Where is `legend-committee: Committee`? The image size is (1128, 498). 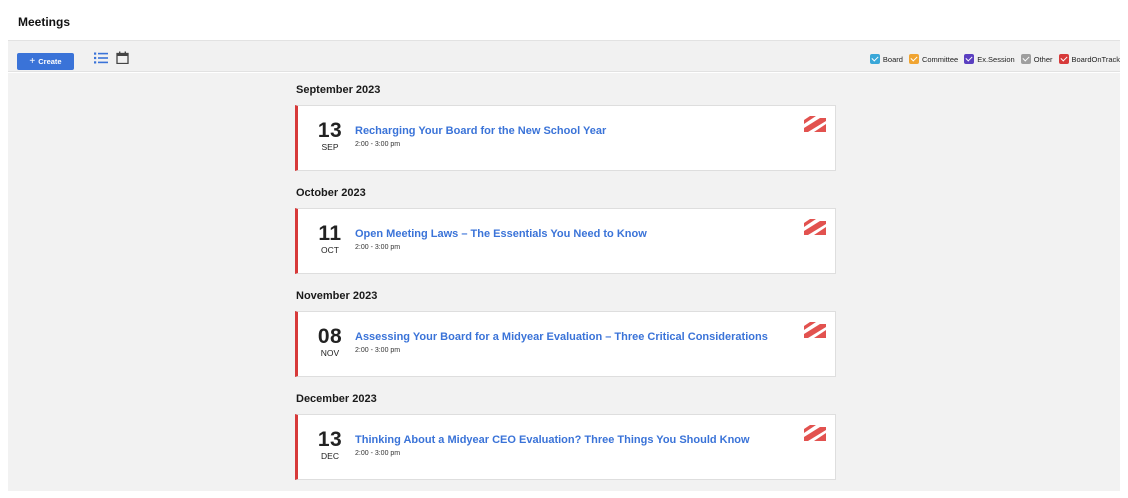 legend-committee: Committee is located at coordinates (933, 59).